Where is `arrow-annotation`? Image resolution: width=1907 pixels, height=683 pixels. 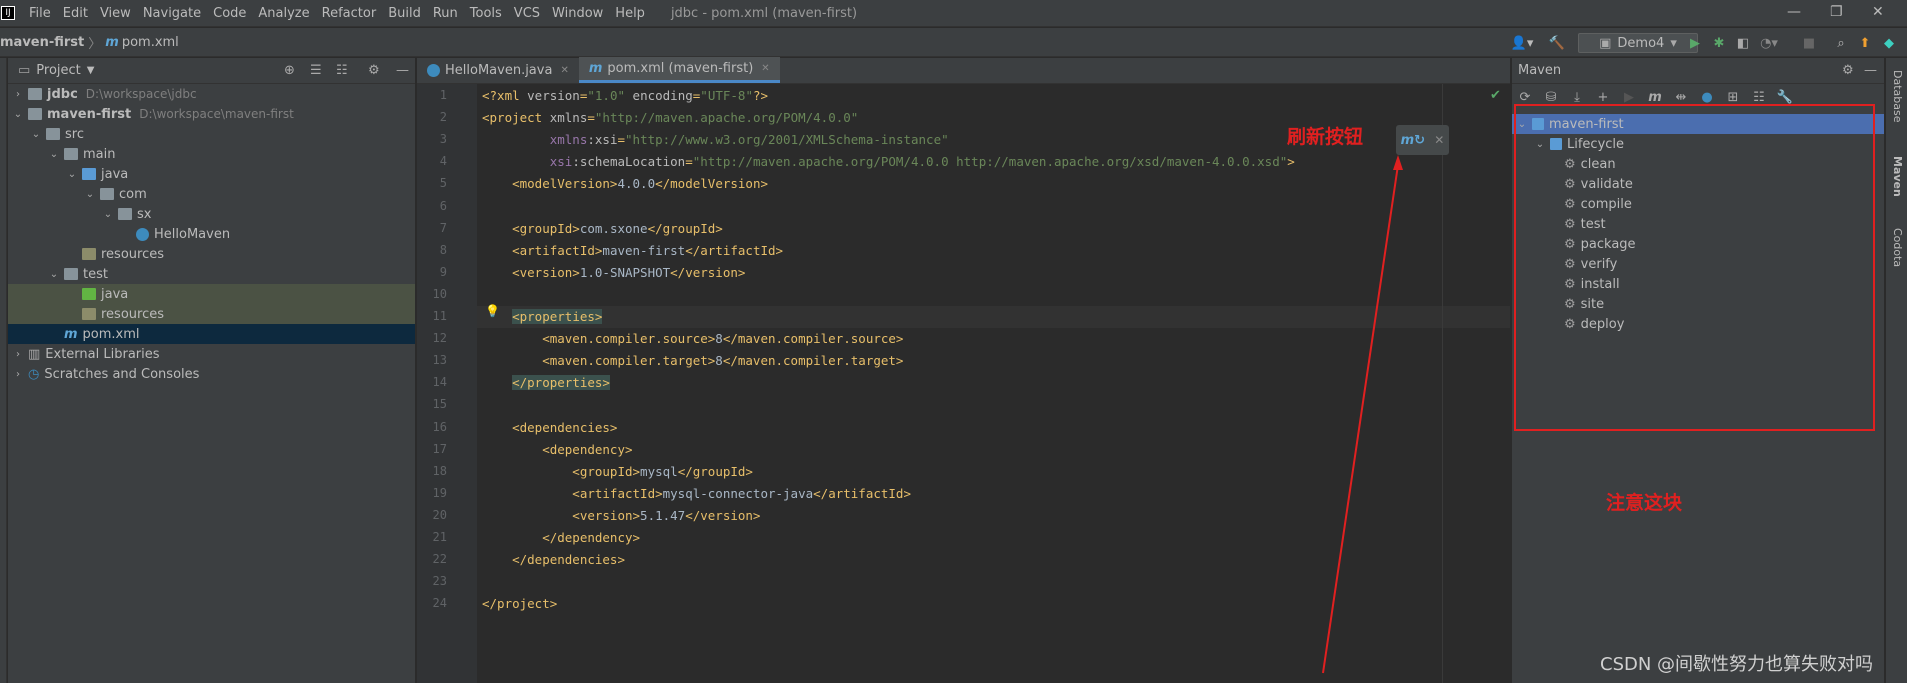
arrow-annotation is located at coordinates (1362, 414).